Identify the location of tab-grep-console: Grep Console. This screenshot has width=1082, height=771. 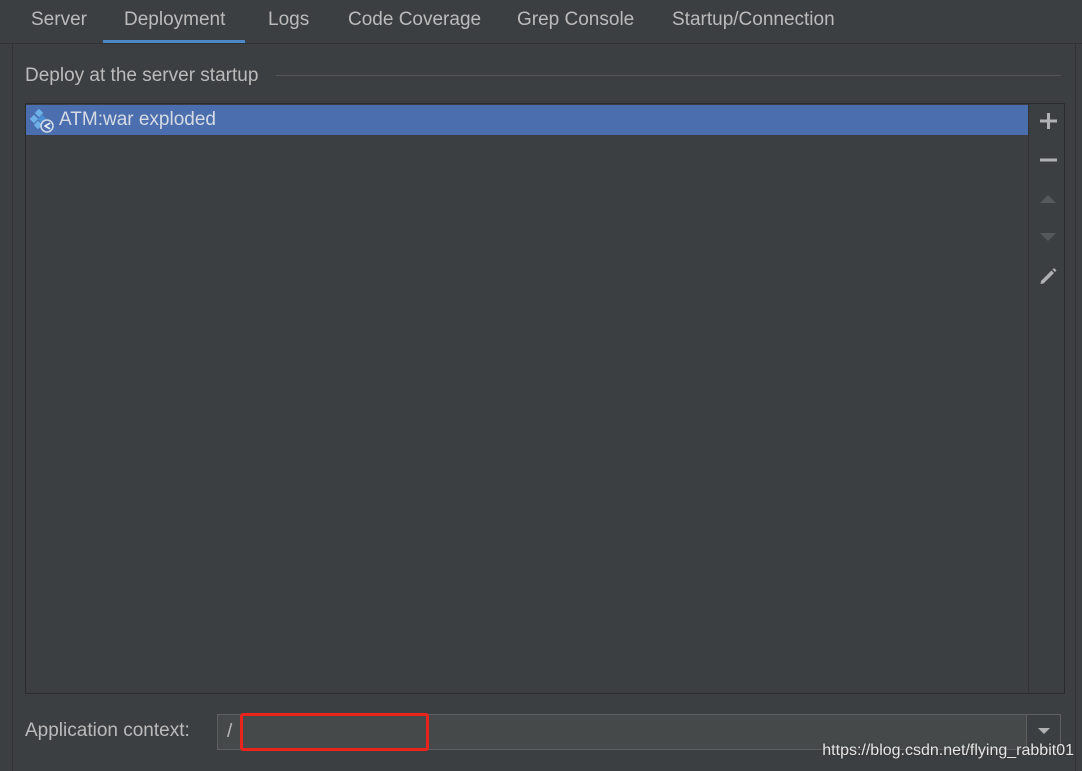
(575, 20).